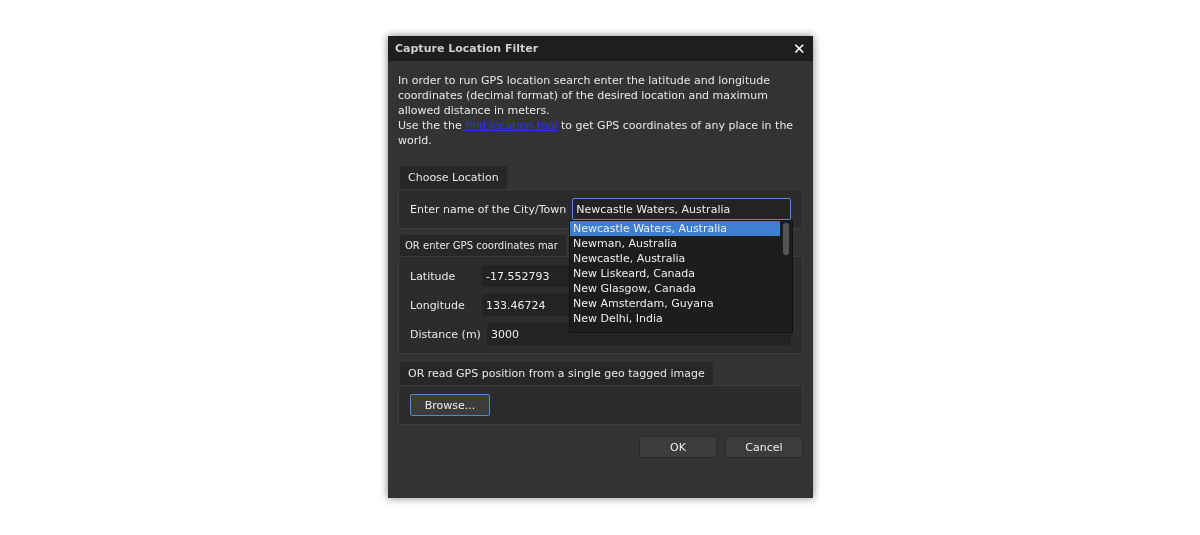 This screenshot has width=1200, height=535. Describe the element at coordinates (681, 209) in the screenshot. I see `city-input-field: Newcastle Waters, Australia` at that location.